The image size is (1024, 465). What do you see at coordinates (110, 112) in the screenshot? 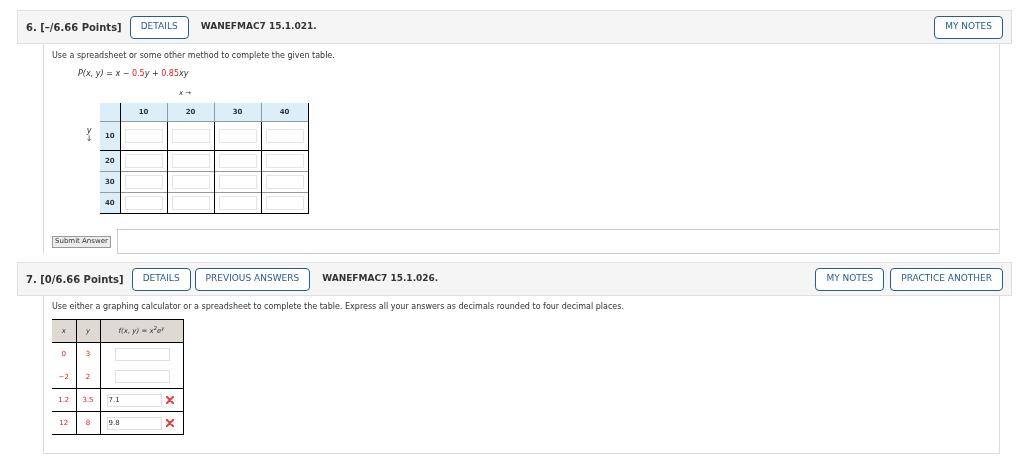
I see `corner-cell` at bounding box center [110, 112].